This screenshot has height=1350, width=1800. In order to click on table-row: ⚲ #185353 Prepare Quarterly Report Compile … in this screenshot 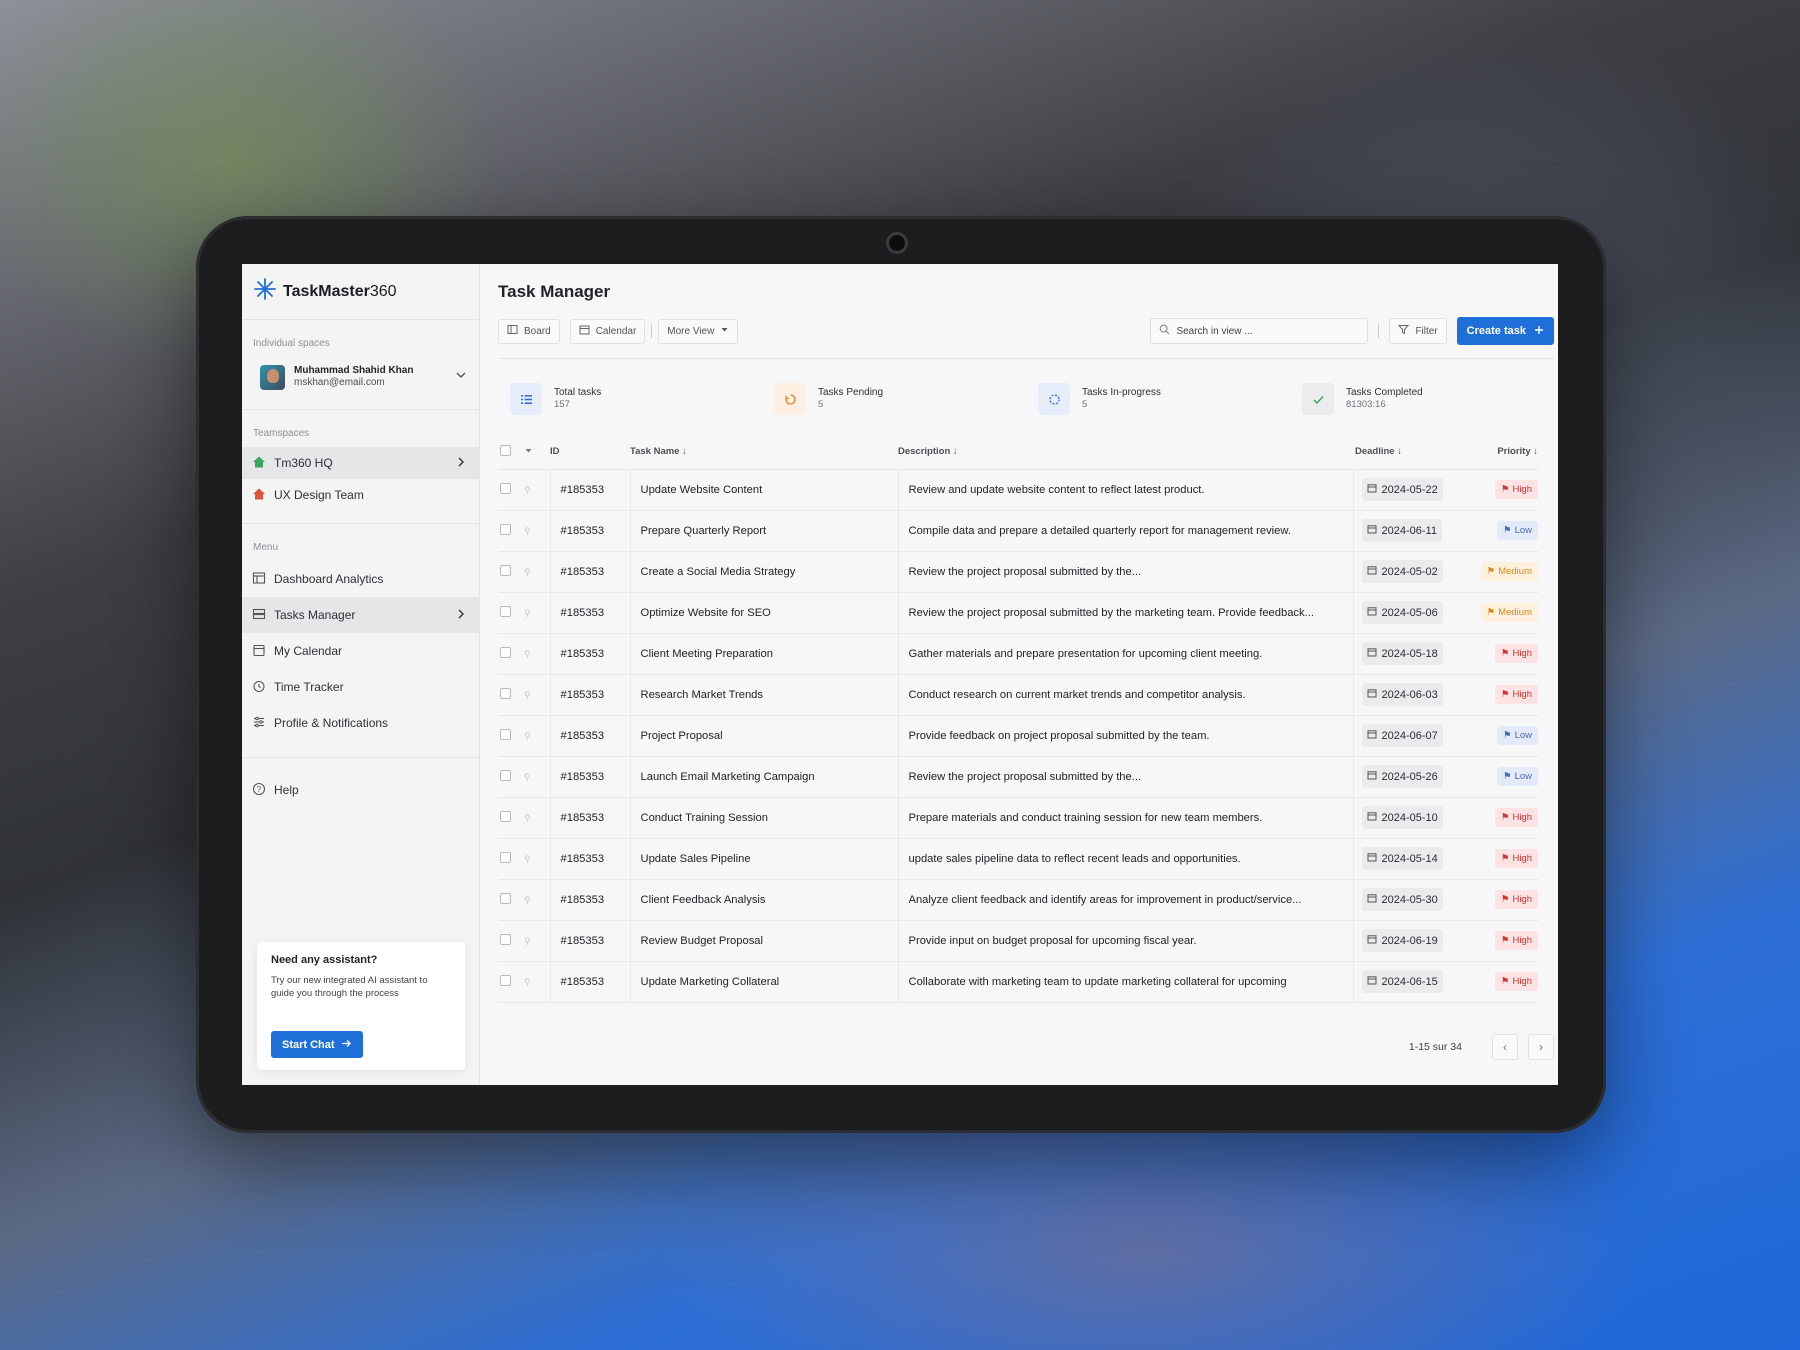, I will do `click(1018, 531)`.